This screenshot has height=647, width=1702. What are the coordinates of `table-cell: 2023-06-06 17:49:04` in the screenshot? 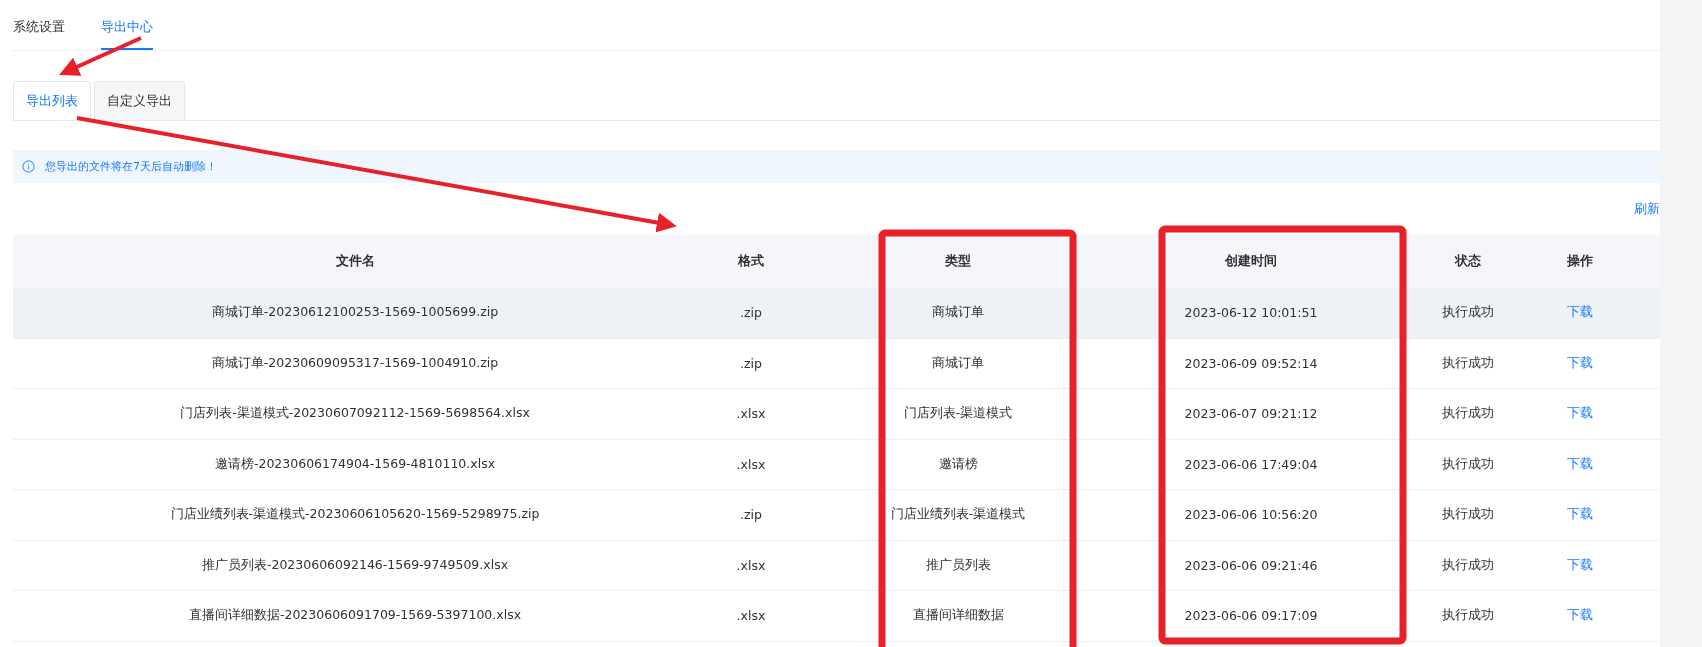 It's located at (1251, 464).